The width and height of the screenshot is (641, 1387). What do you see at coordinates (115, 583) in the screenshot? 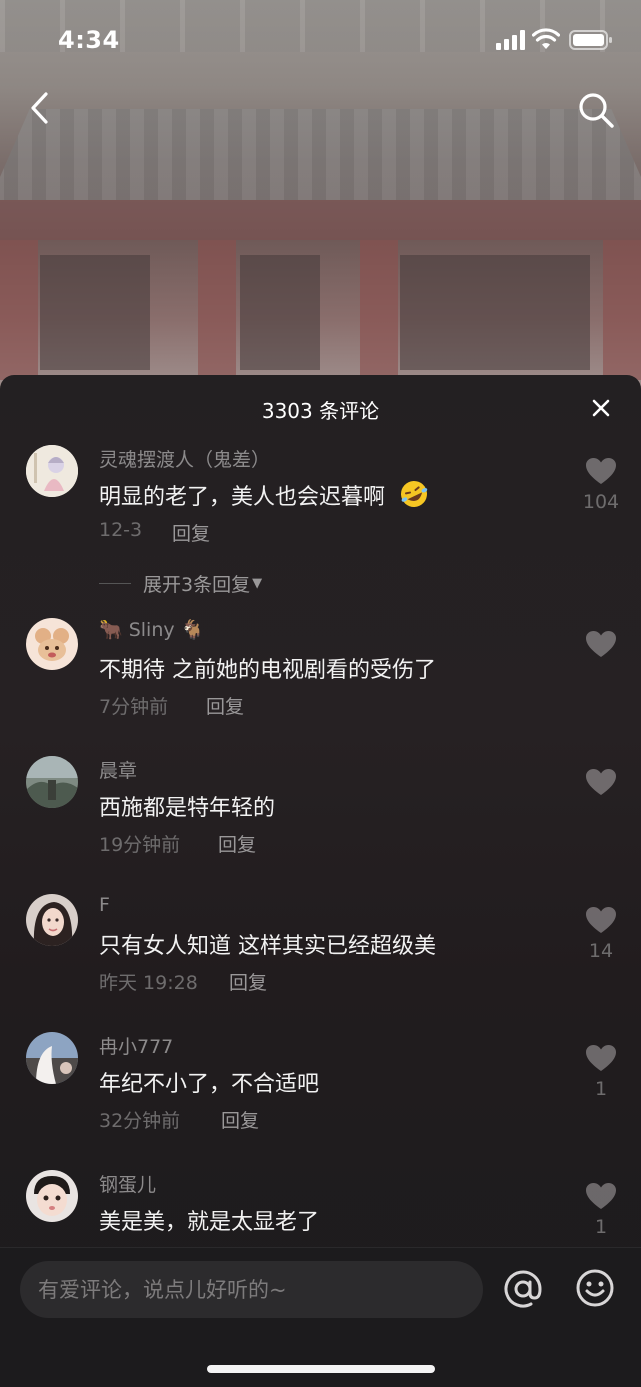
I see `divider` at bounding box center [115, 583].